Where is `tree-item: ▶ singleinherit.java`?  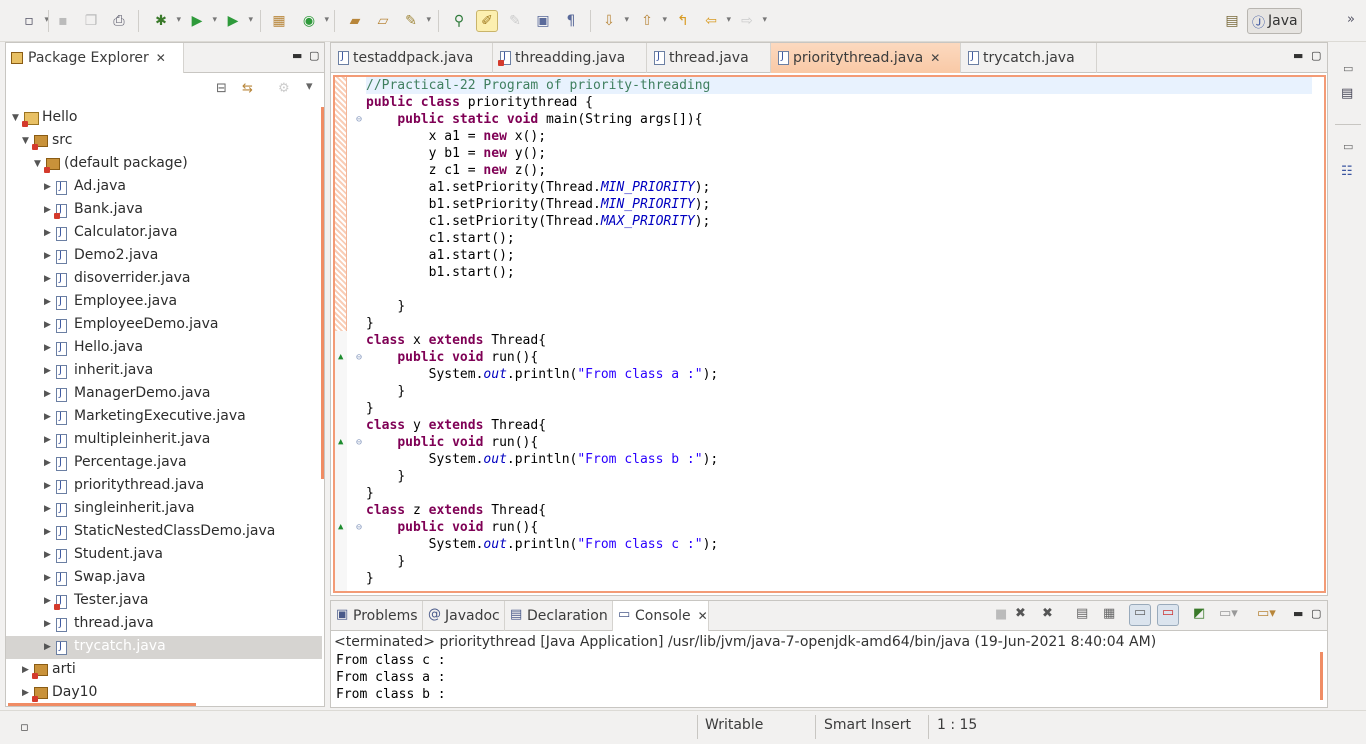 tree-item: ▶ singleinherit.java is located at coordinates (164, 509).